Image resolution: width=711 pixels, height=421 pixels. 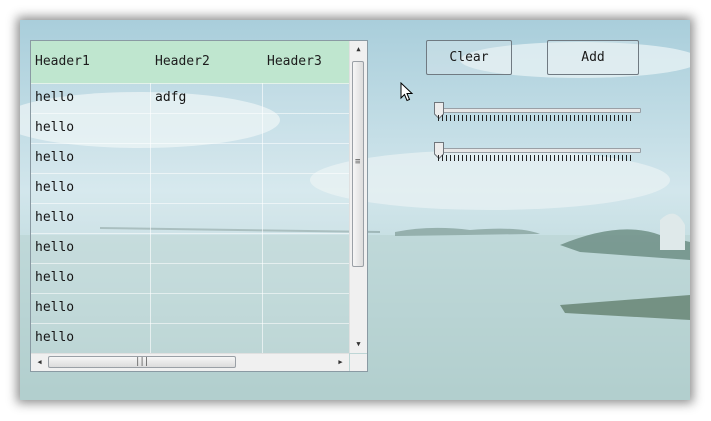 What do you see at coordinates (180, 62) in the screenshot?
I see `column-header: Header2` at bounding box center [180, 62].